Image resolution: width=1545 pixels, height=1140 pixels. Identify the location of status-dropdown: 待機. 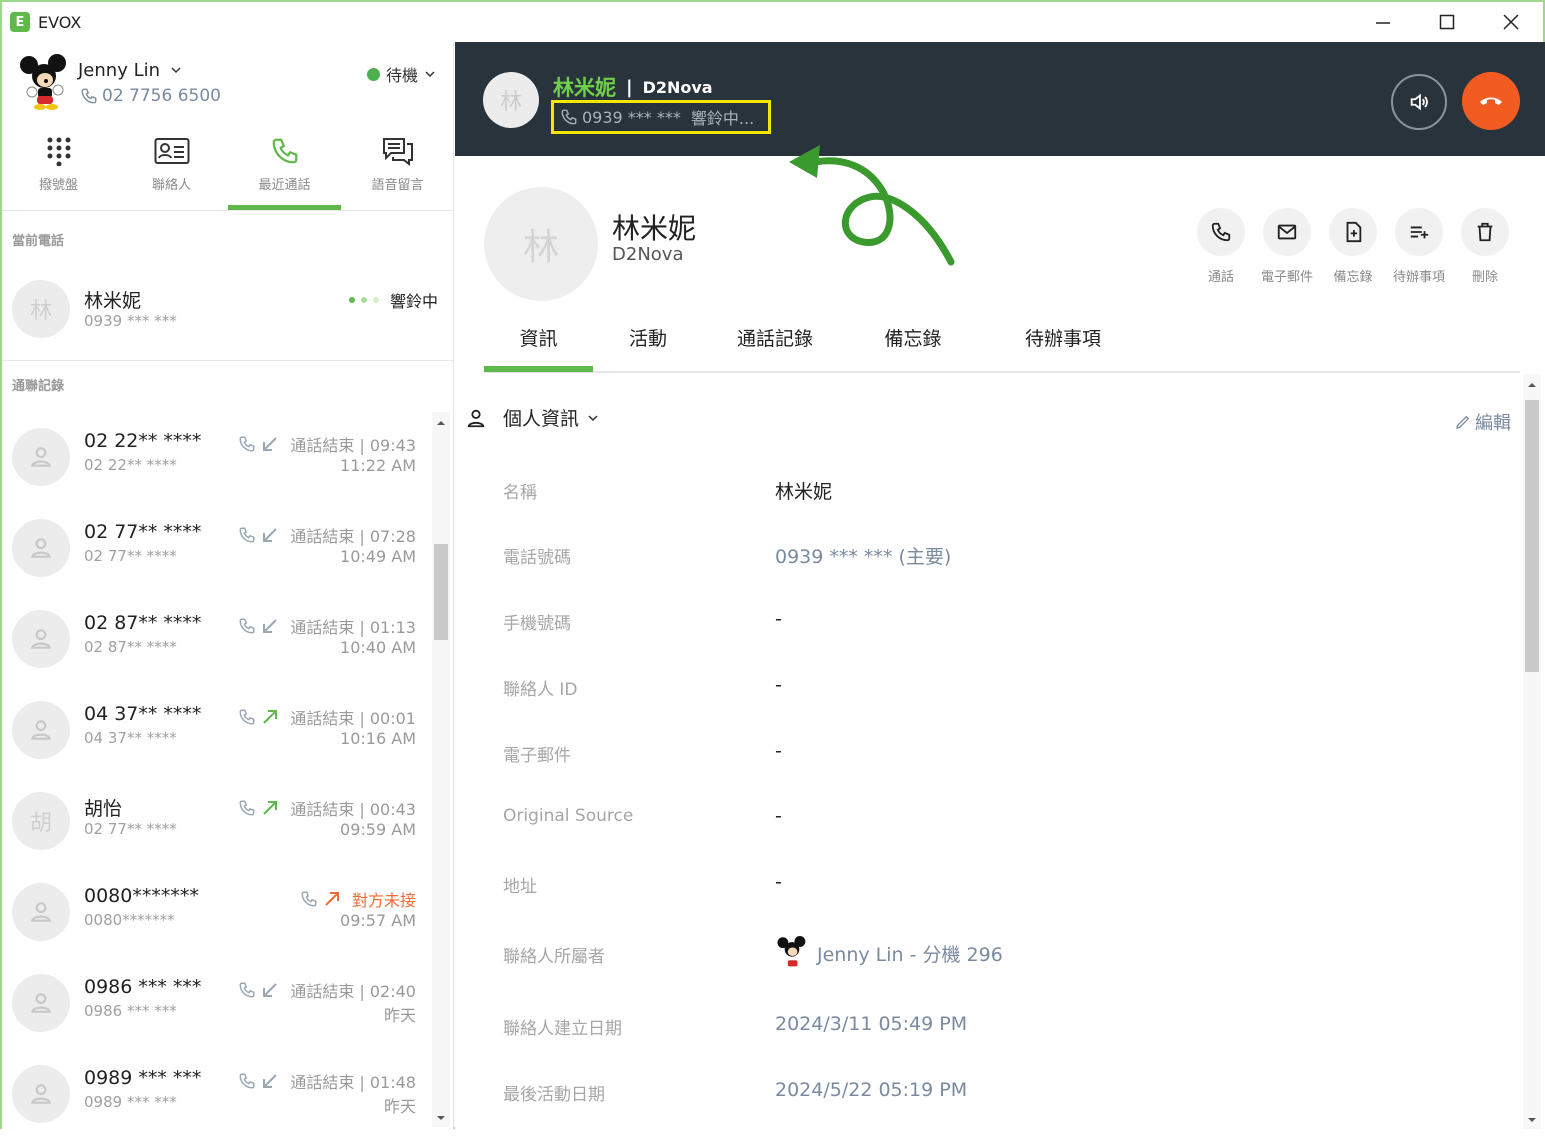
(401, 74).